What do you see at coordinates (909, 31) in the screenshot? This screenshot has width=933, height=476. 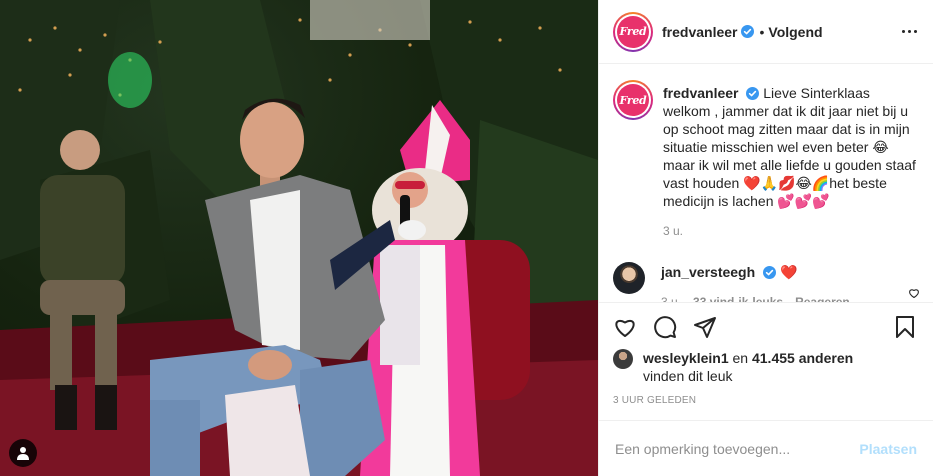 I see `more-options-icon` at bounding box center [909, 31].